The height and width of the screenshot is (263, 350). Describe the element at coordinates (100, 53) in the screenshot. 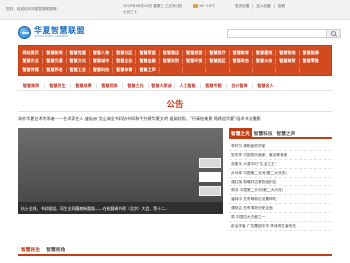

I see `nav-row1-item: 智慧人物` at that location.